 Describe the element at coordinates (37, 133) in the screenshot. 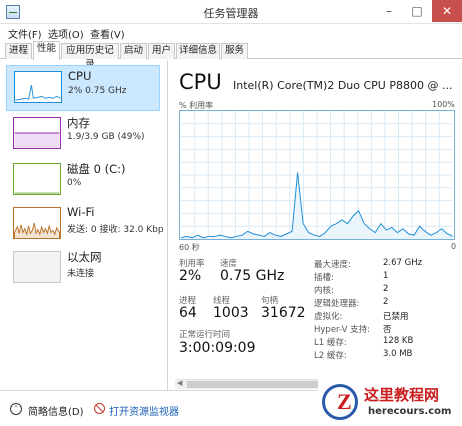

I see `memory-mini-graph` at that location.